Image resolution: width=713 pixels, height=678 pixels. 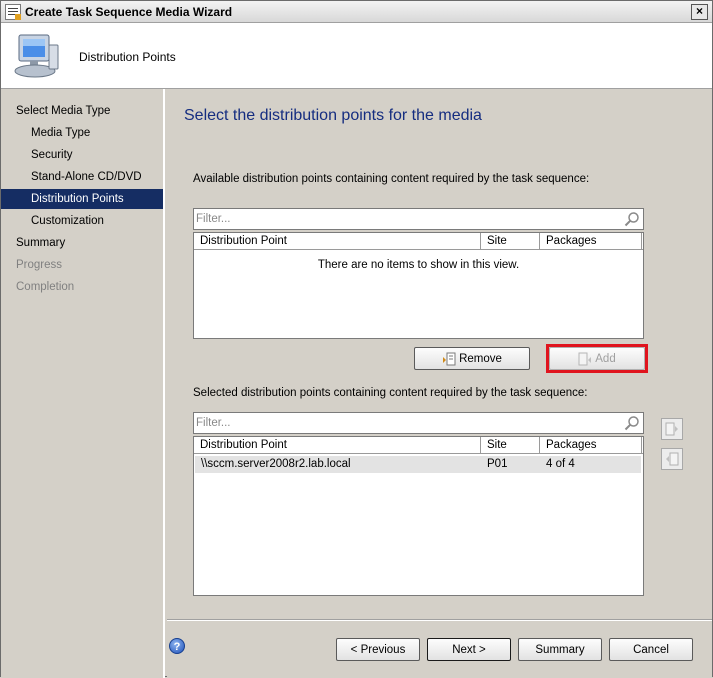 I want to click on nav-item-customization: Customization, so click(x=67, y=221).